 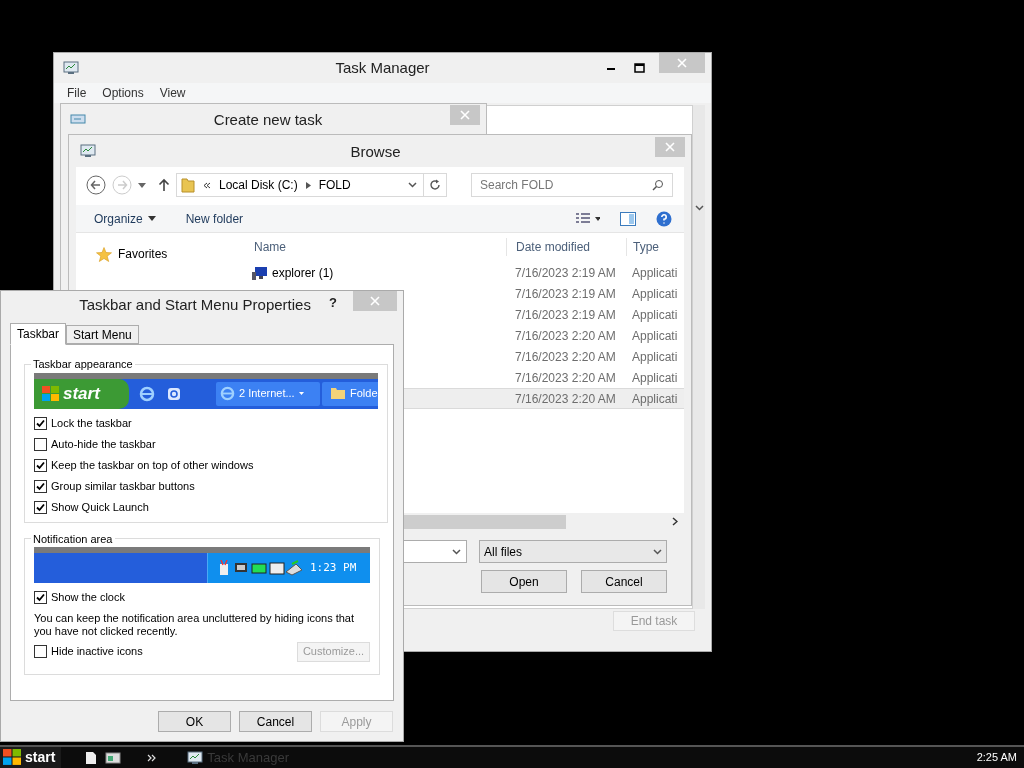 I want to click on preview-pane-icon, so click(x=628, y=218).